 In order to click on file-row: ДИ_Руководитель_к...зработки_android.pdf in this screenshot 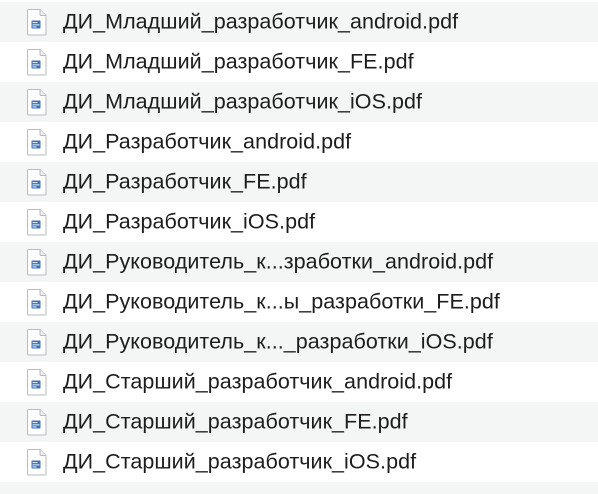, I will do `click(299, 262)`.